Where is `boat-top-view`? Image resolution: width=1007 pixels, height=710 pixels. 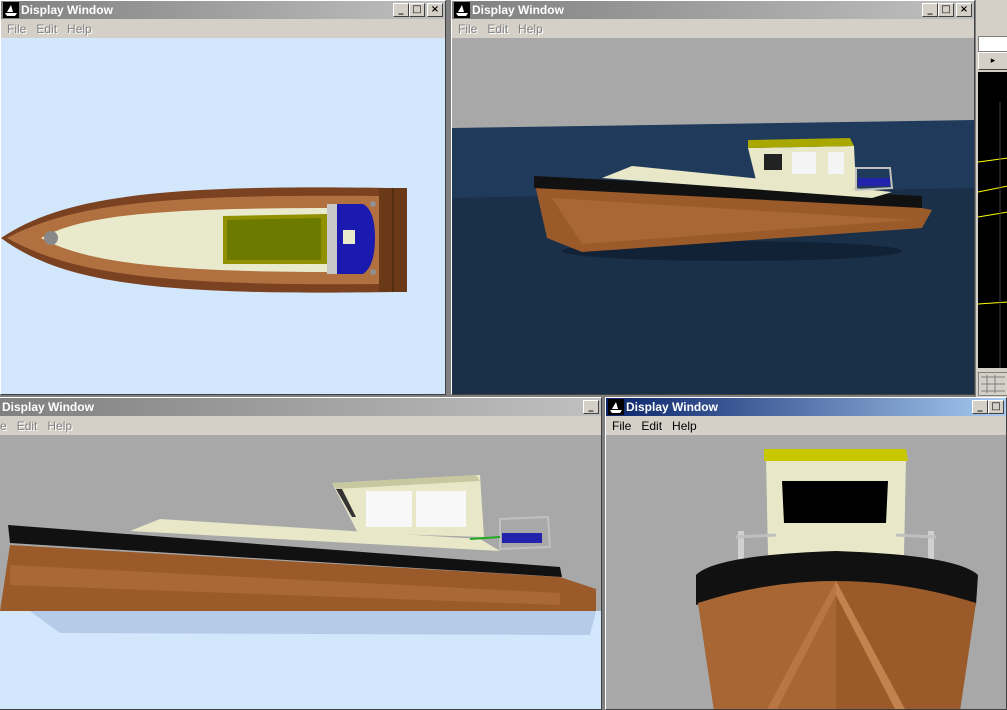 boat-top-view is located at coordinates (204, 240).